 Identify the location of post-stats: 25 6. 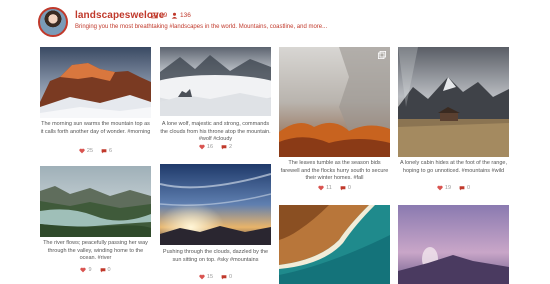
(95, 151).